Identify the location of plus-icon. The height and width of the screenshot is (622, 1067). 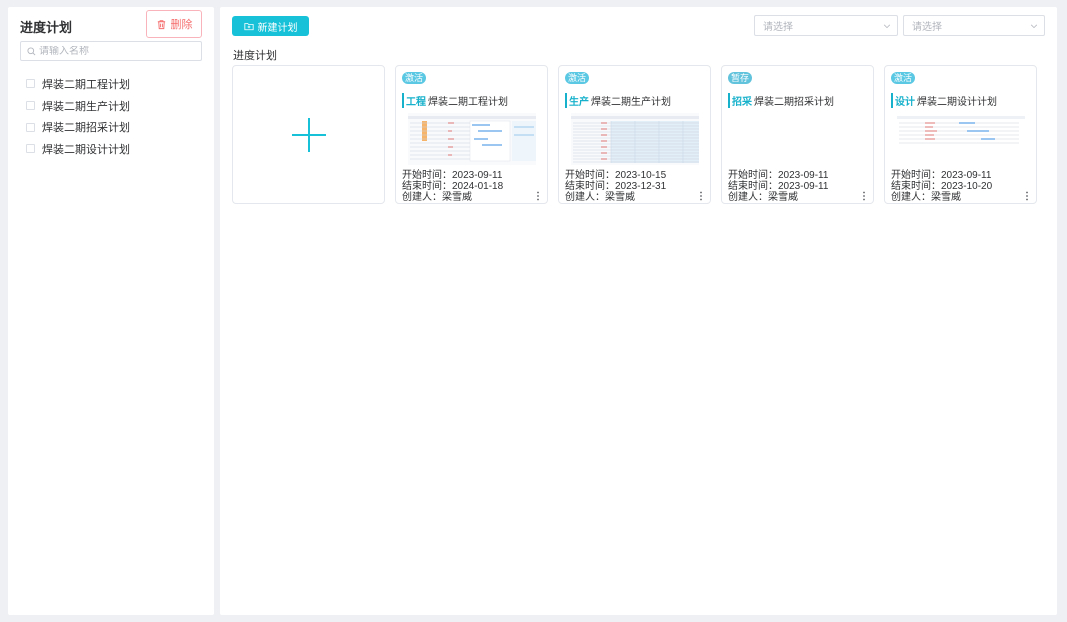
(308, 134).